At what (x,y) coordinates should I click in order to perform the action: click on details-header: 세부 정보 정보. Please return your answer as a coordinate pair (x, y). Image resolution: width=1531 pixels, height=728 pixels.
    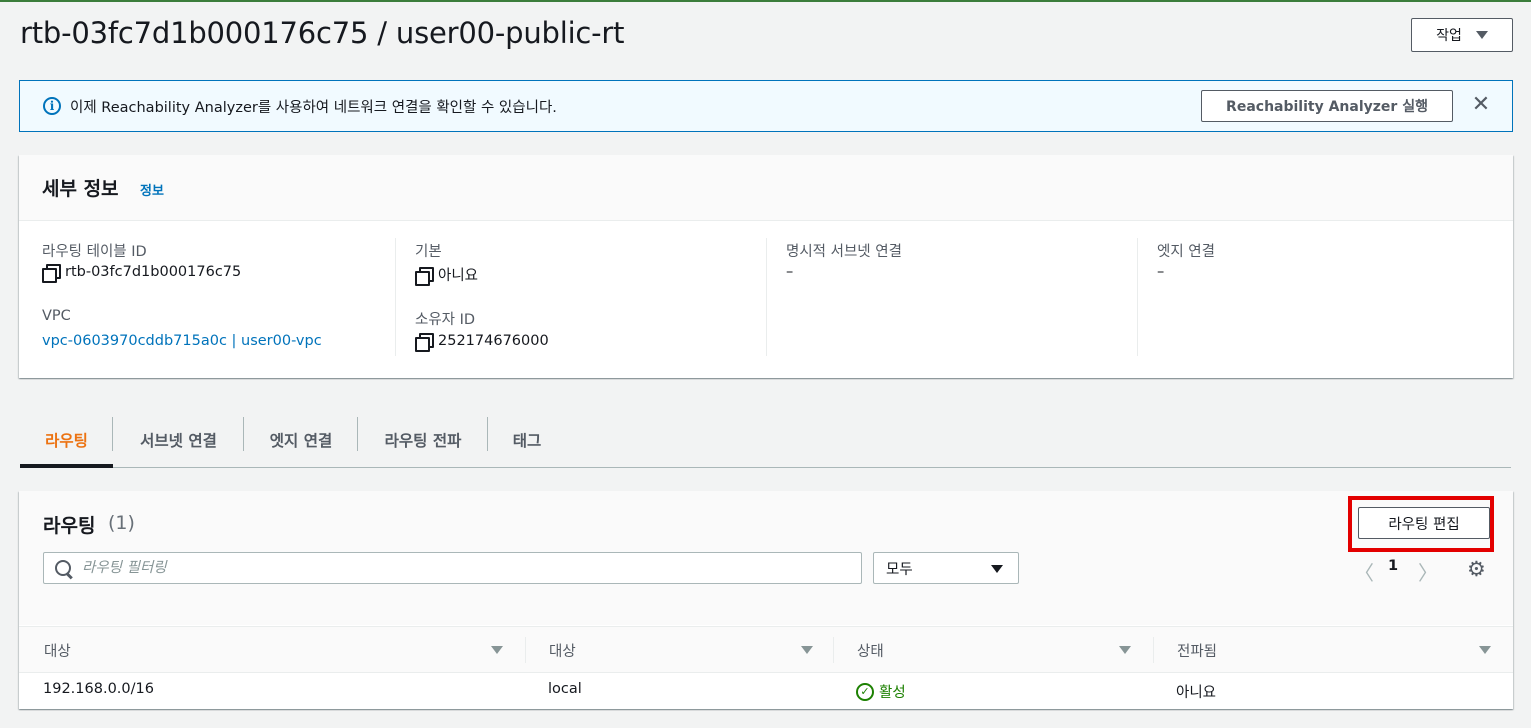
    Looking at the image, I should click on (766, 188).